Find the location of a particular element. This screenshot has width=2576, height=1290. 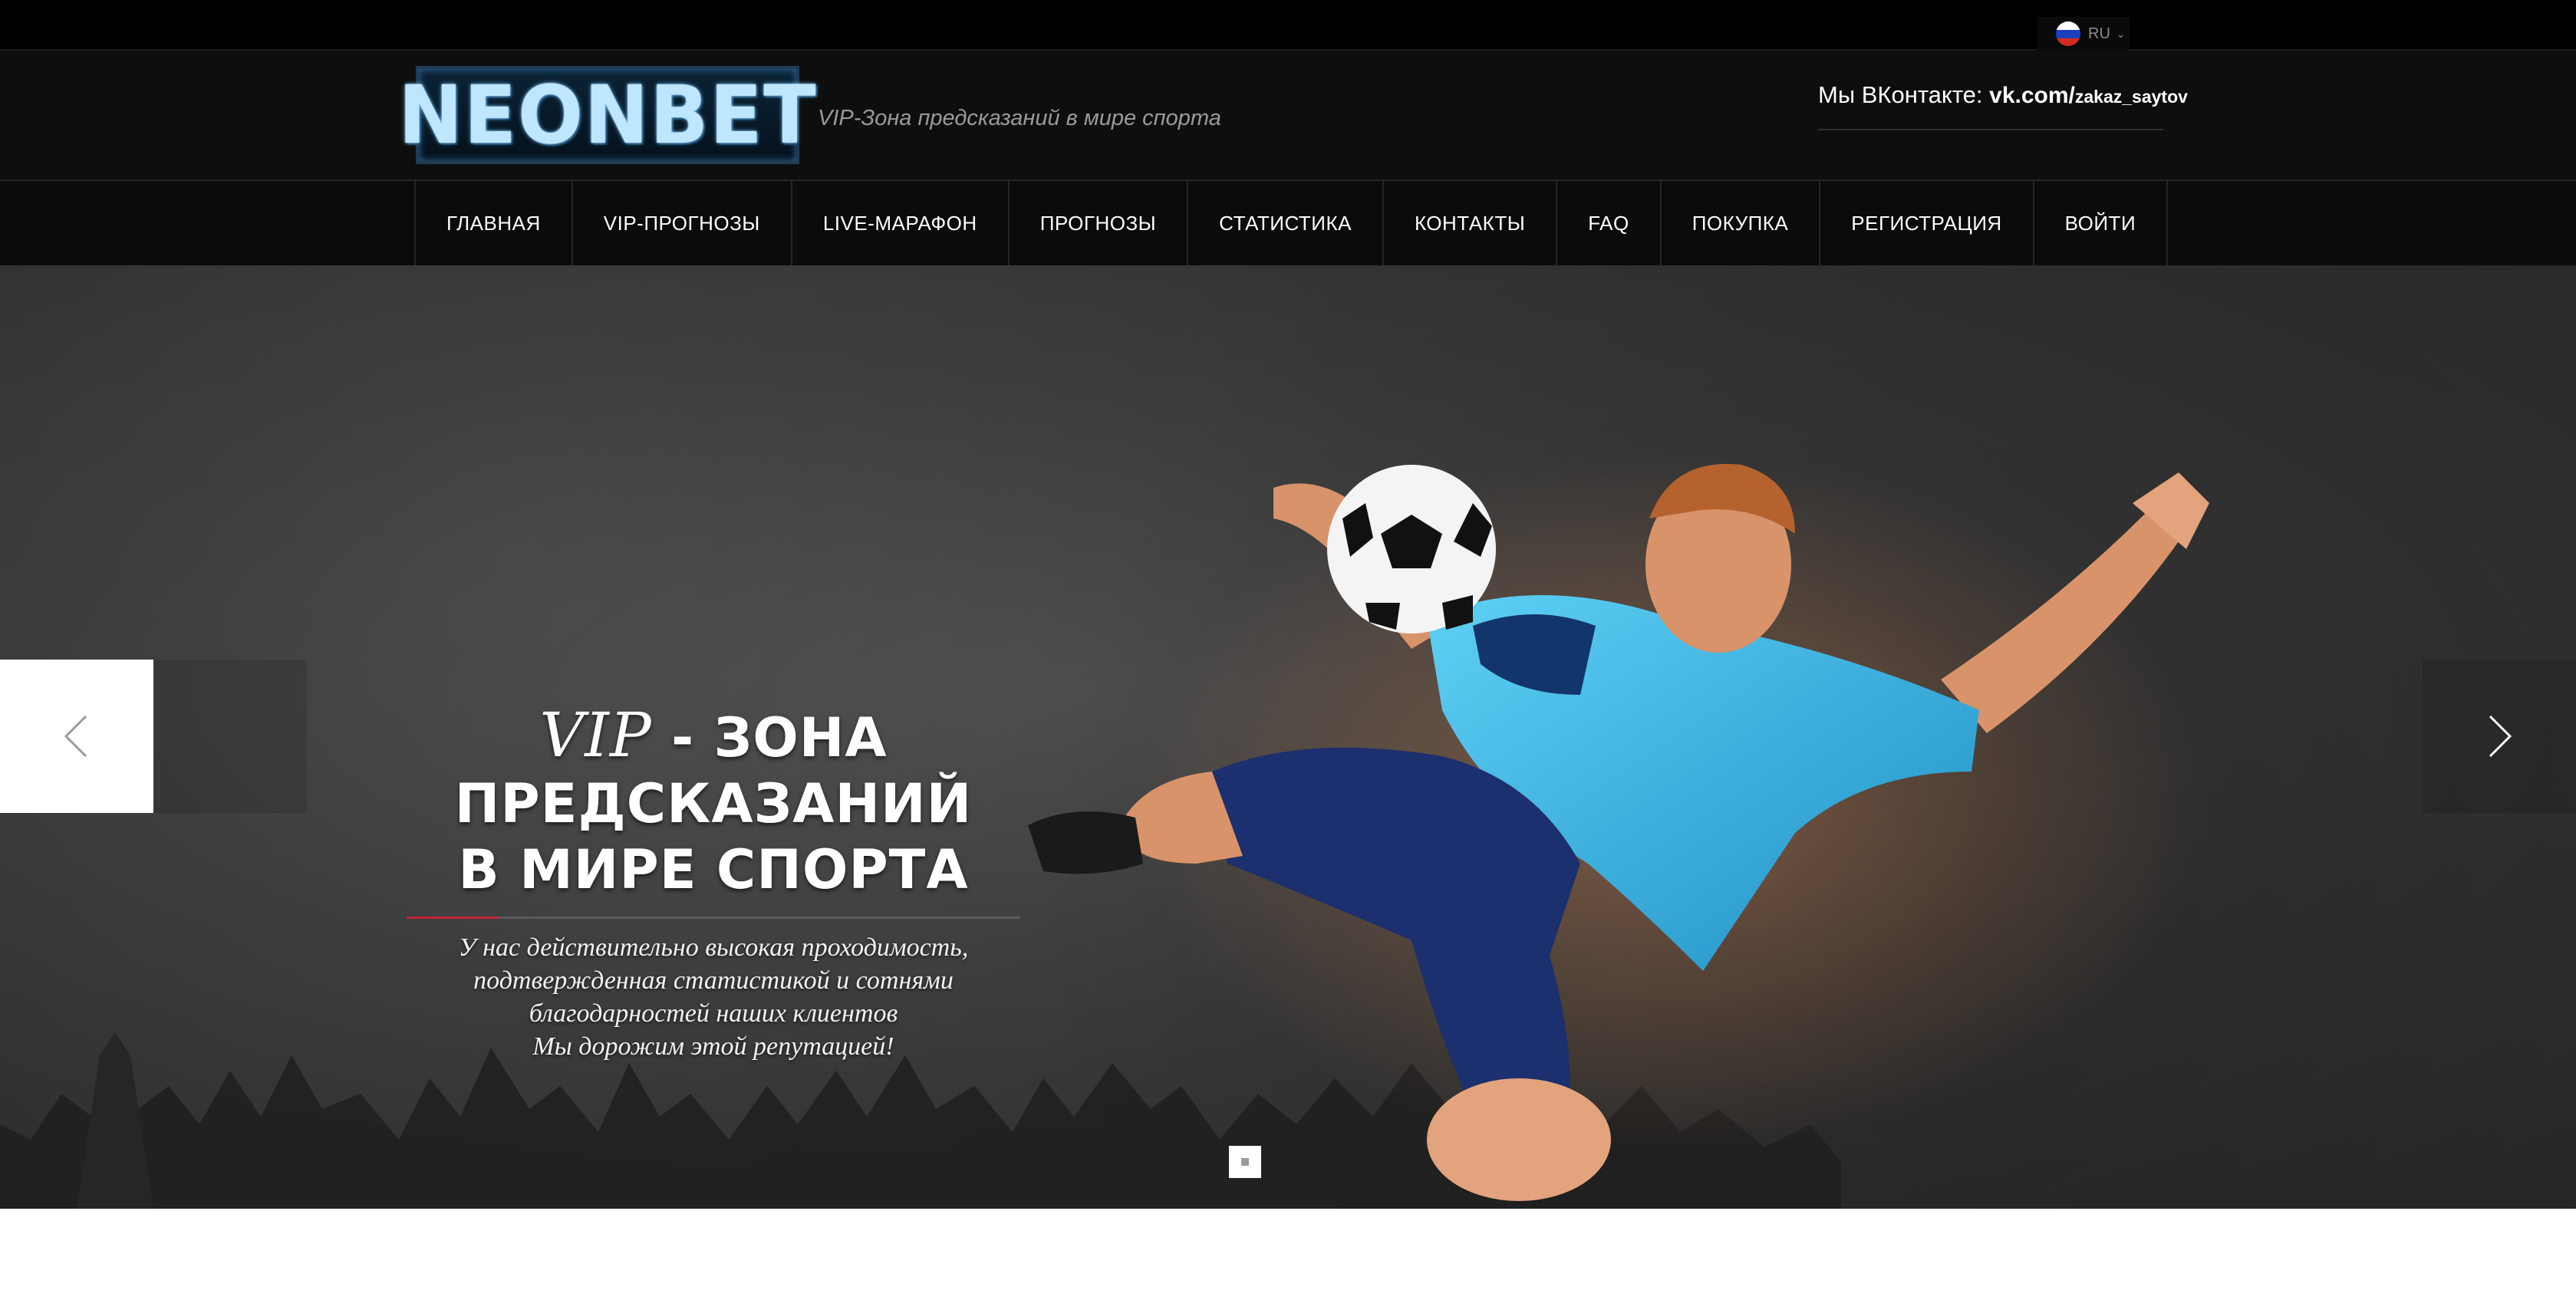

russia-flag-icon is located at coordinates (2068, 33).